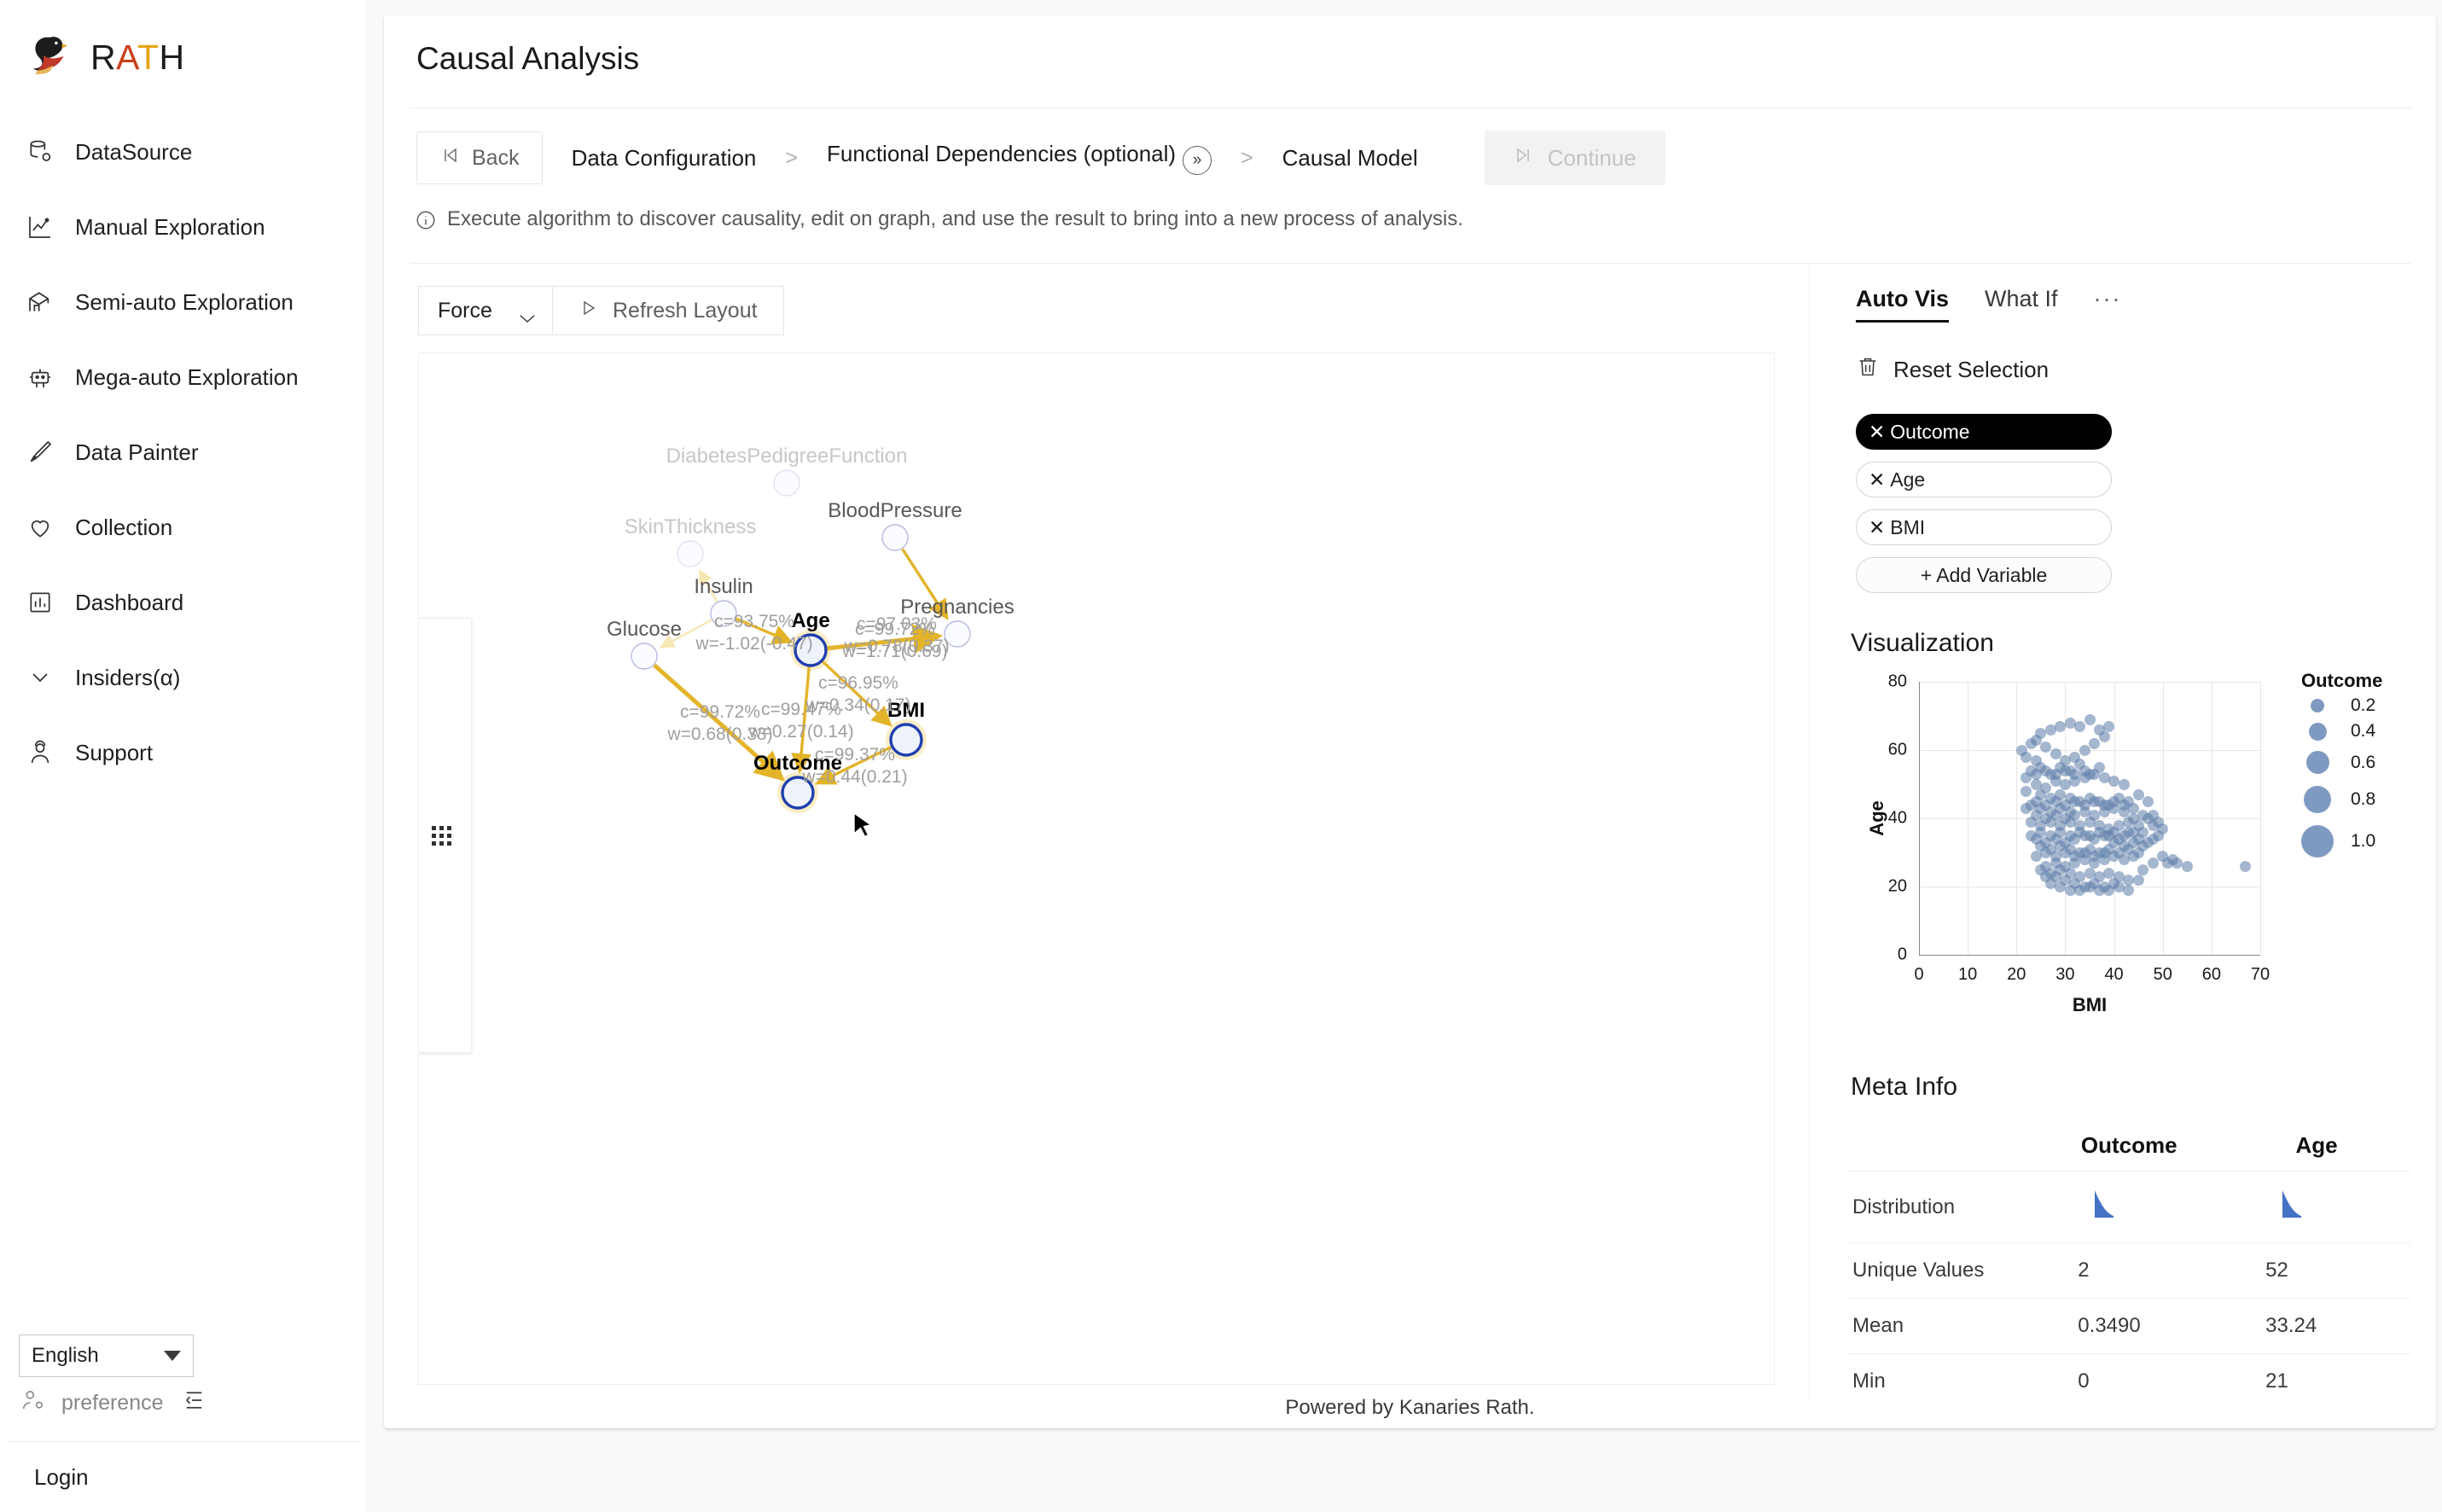  What do you see at coordinates (103, 57) in the screenshot?
I see `brand-letter-r: R` at bounding box center [103, 57].